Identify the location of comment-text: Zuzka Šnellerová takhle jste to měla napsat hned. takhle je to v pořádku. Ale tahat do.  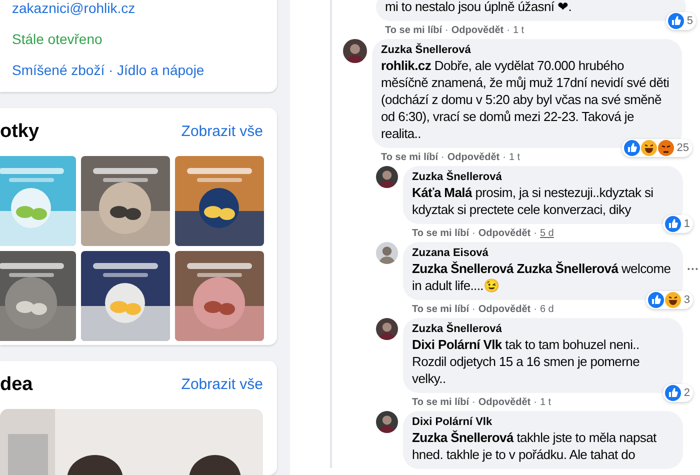
(535, 446).